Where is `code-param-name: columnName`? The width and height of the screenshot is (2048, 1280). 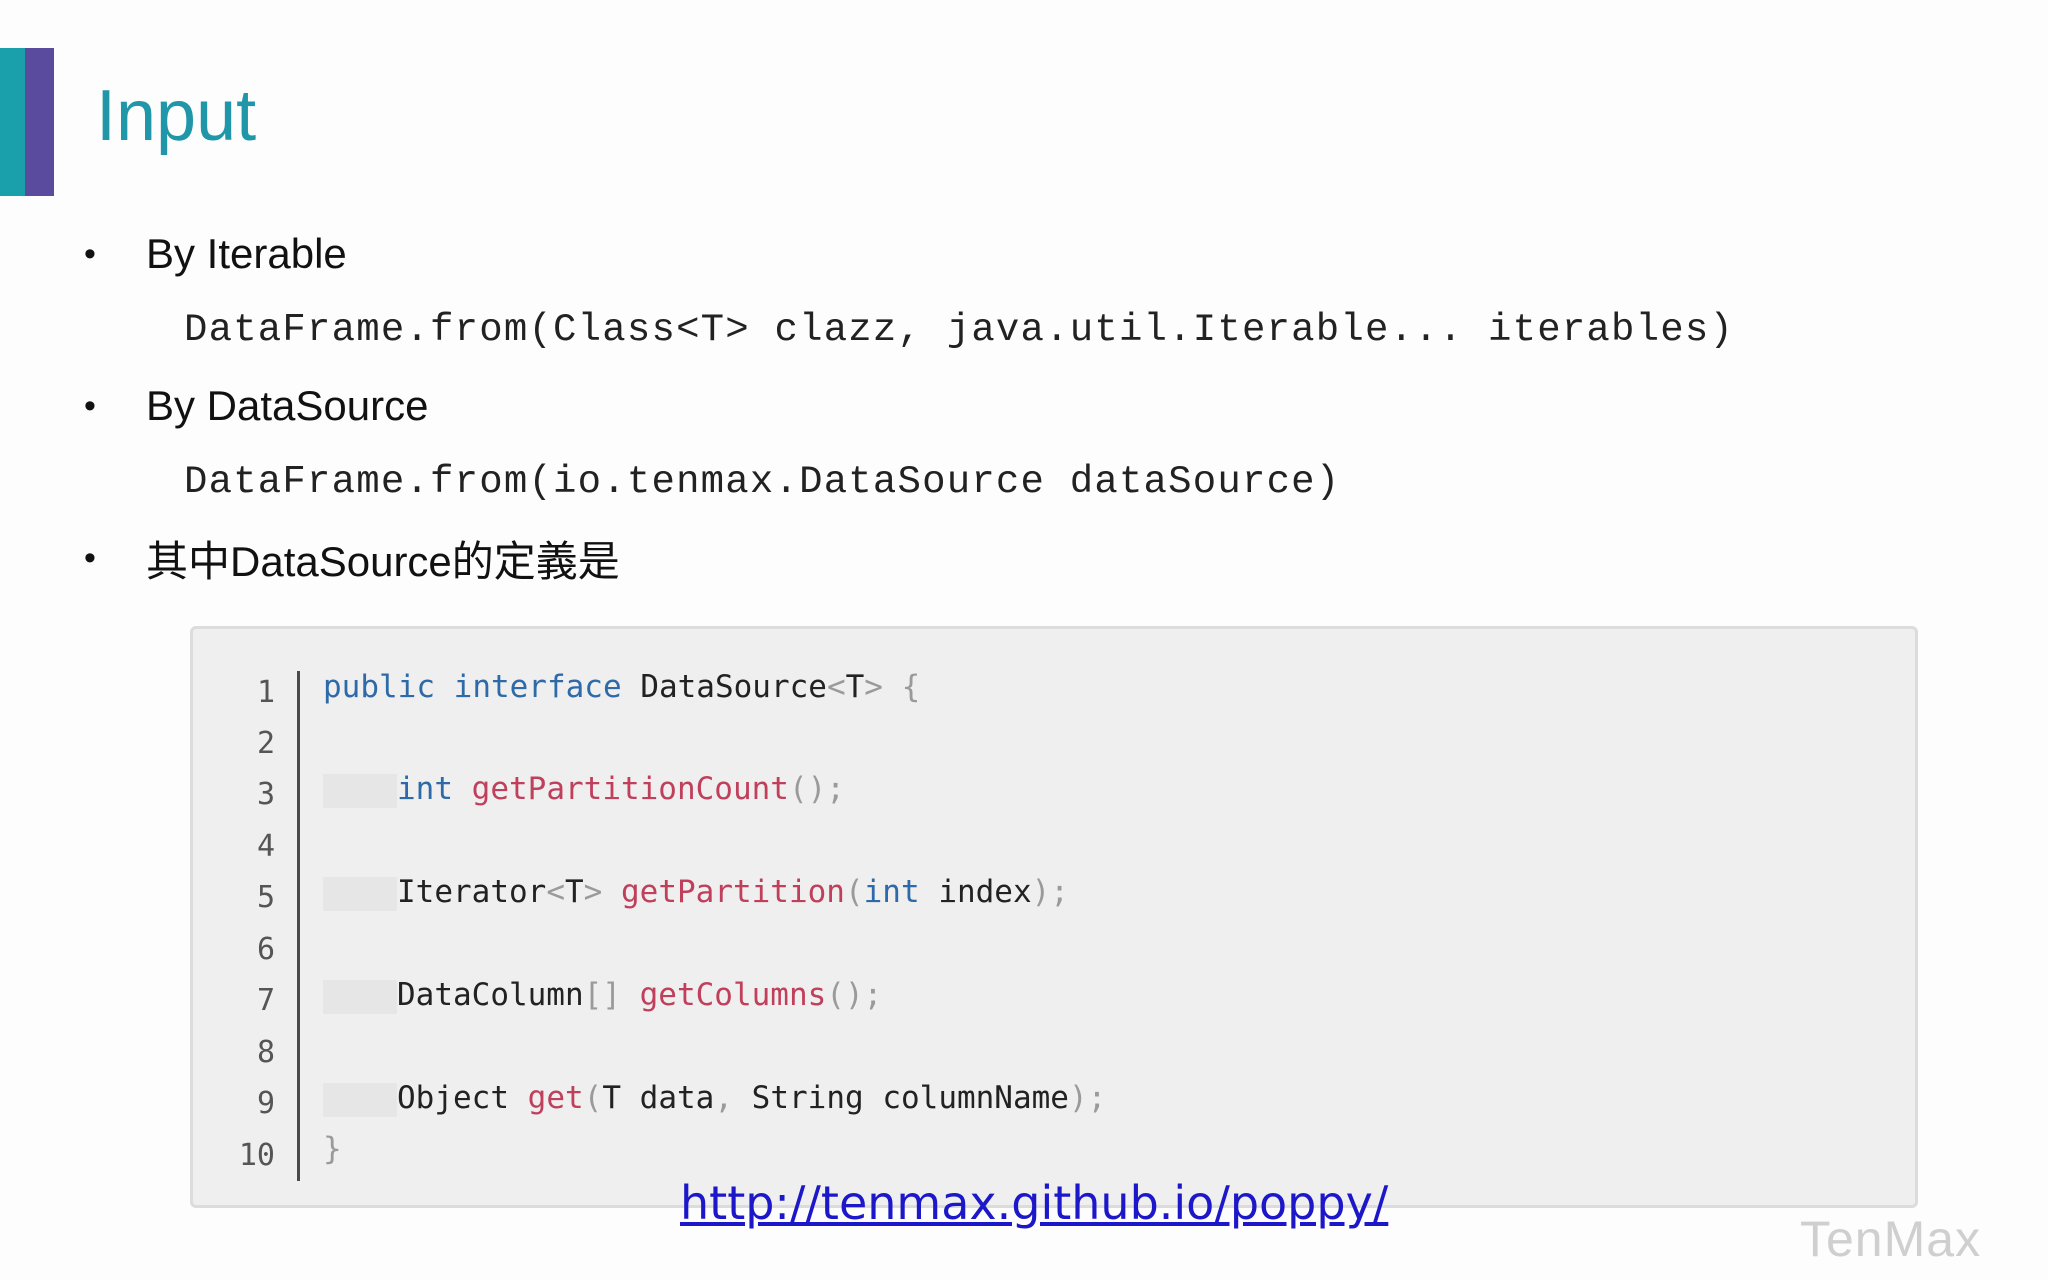 code-param-name: columnName is located at coordinates (975, 1098).